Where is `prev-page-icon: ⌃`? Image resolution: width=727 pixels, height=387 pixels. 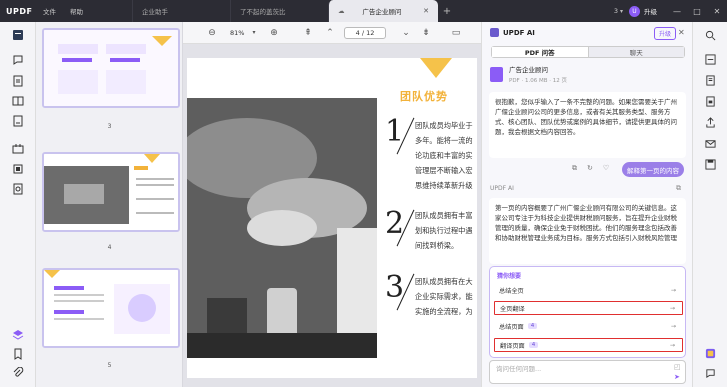
prev-page-icon: ⌃ is located at coordinates (330, 33).